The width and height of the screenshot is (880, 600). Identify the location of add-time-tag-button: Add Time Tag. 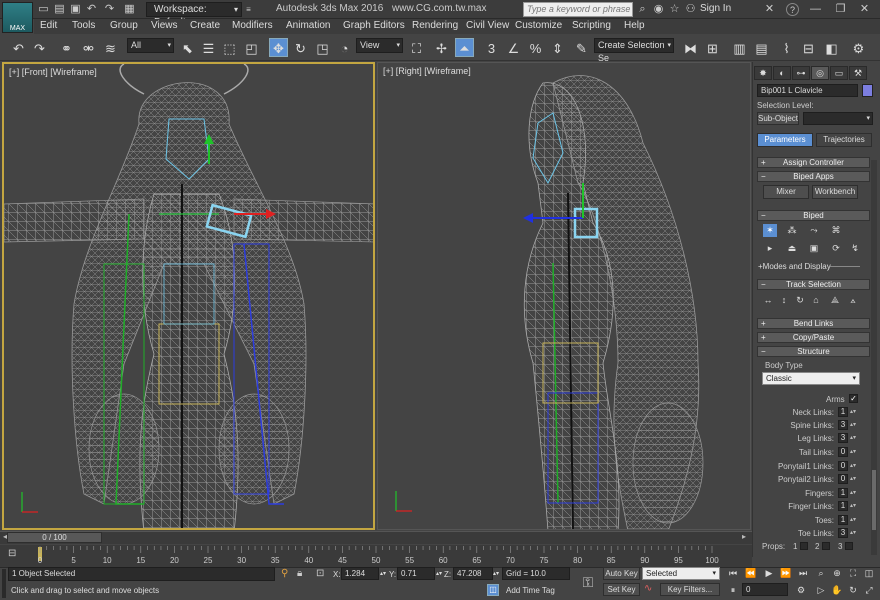
(530, 590).